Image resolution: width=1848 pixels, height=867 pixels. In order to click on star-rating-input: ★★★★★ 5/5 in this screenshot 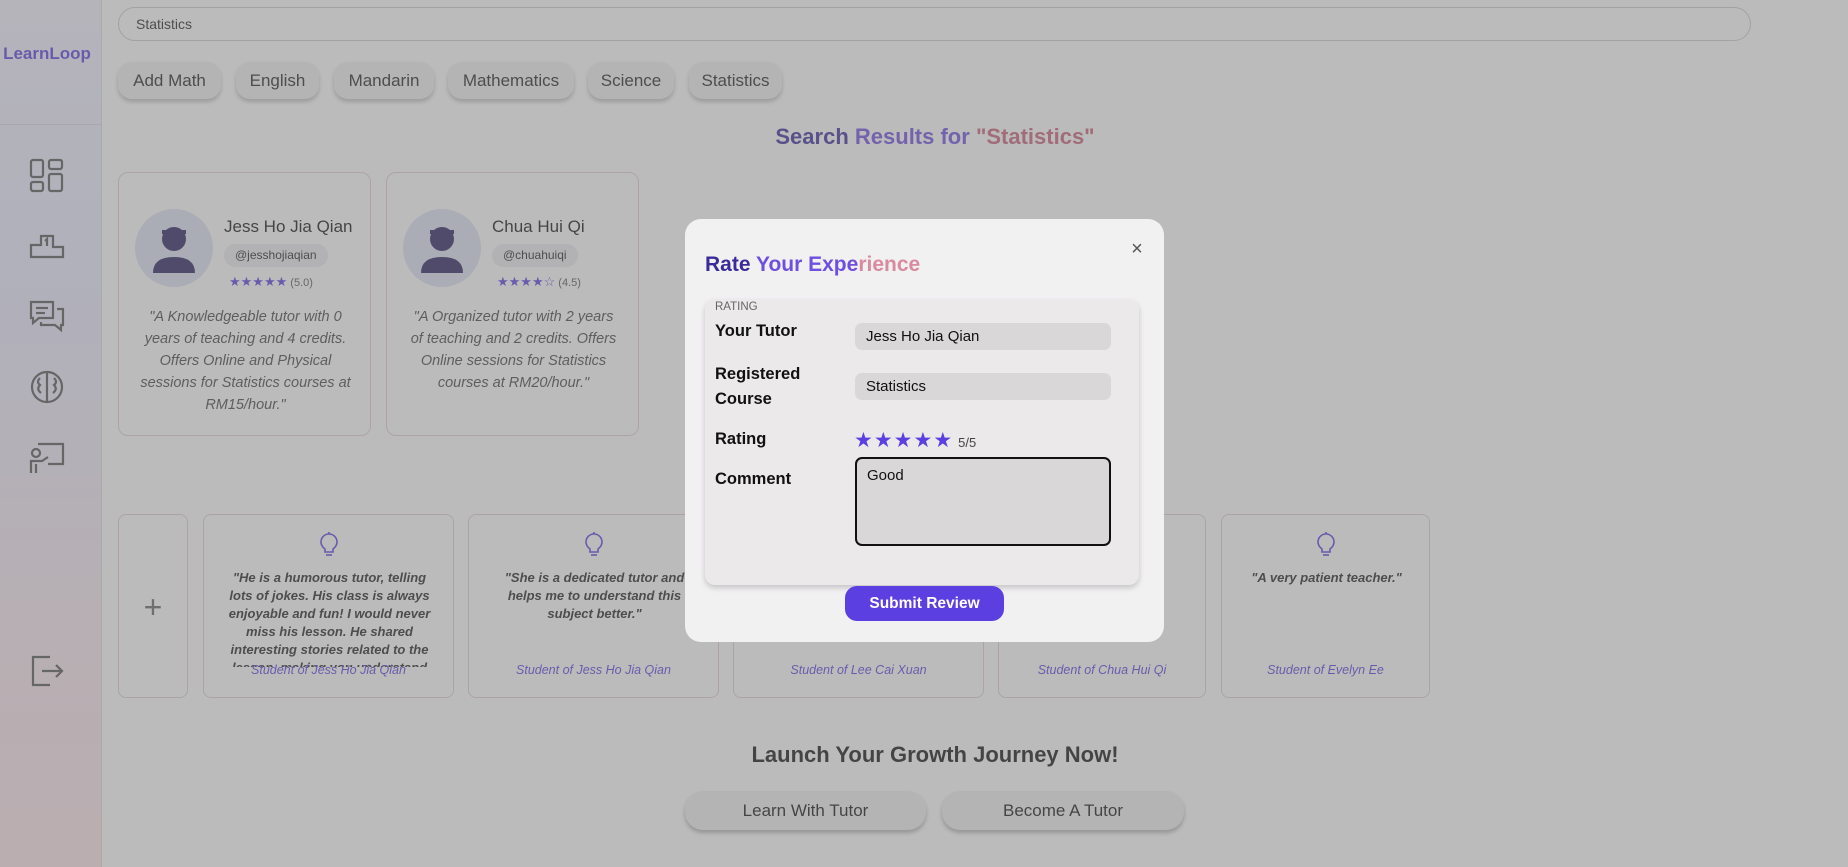, I will do `click(915, 440)`.